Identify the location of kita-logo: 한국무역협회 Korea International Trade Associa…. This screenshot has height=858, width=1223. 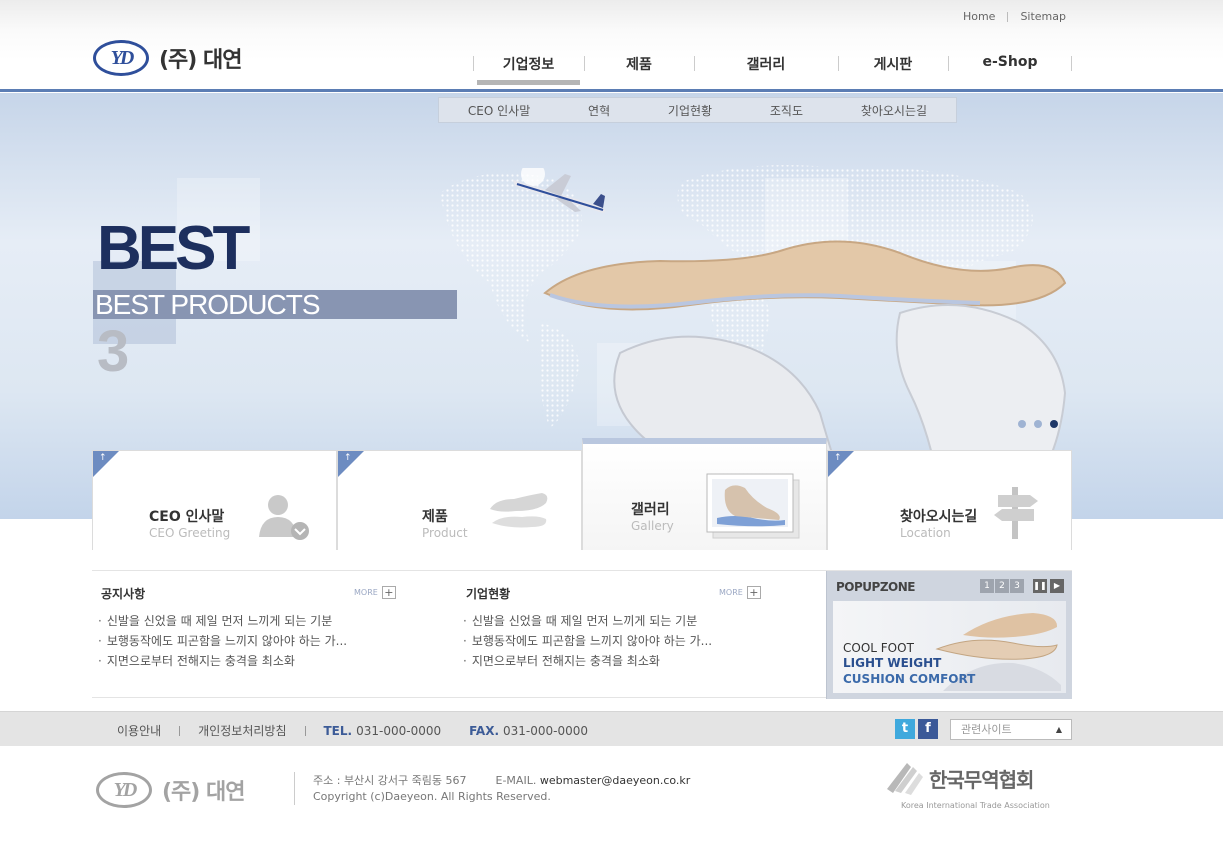
(975, 786).